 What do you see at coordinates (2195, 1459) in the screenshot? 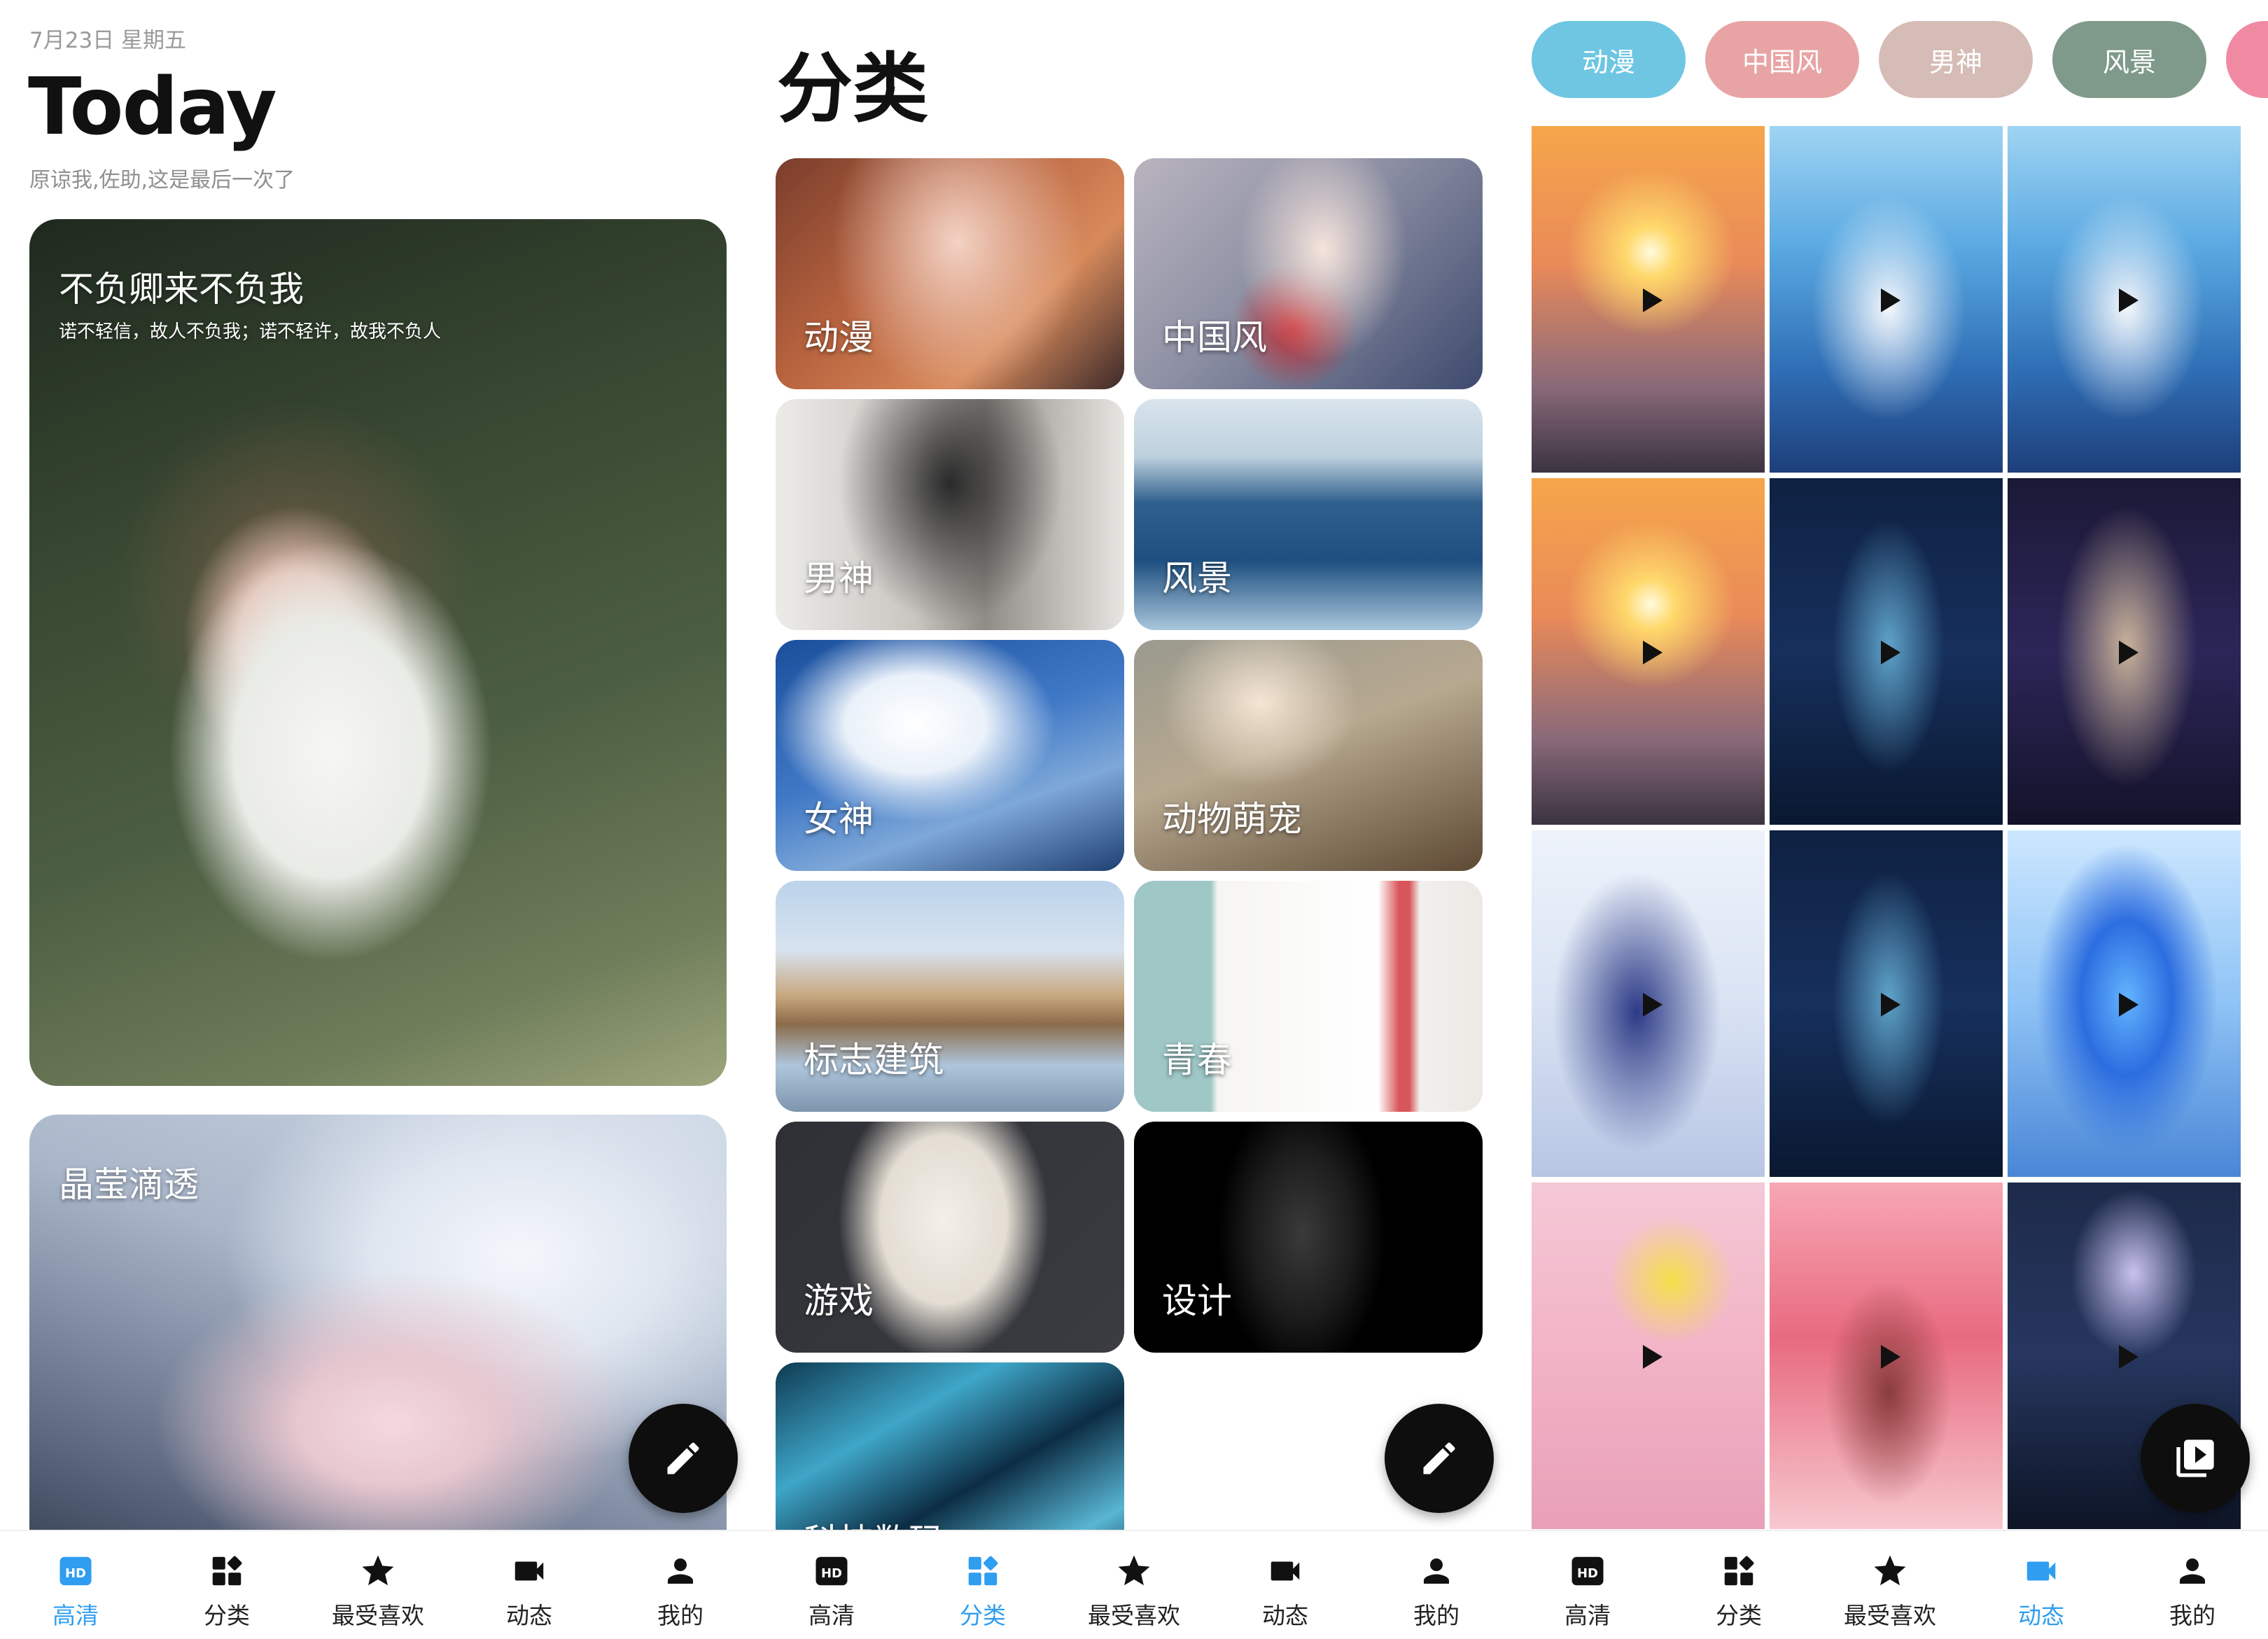
I see `video-library-fab-button` at bounding box center [2195, 1459].